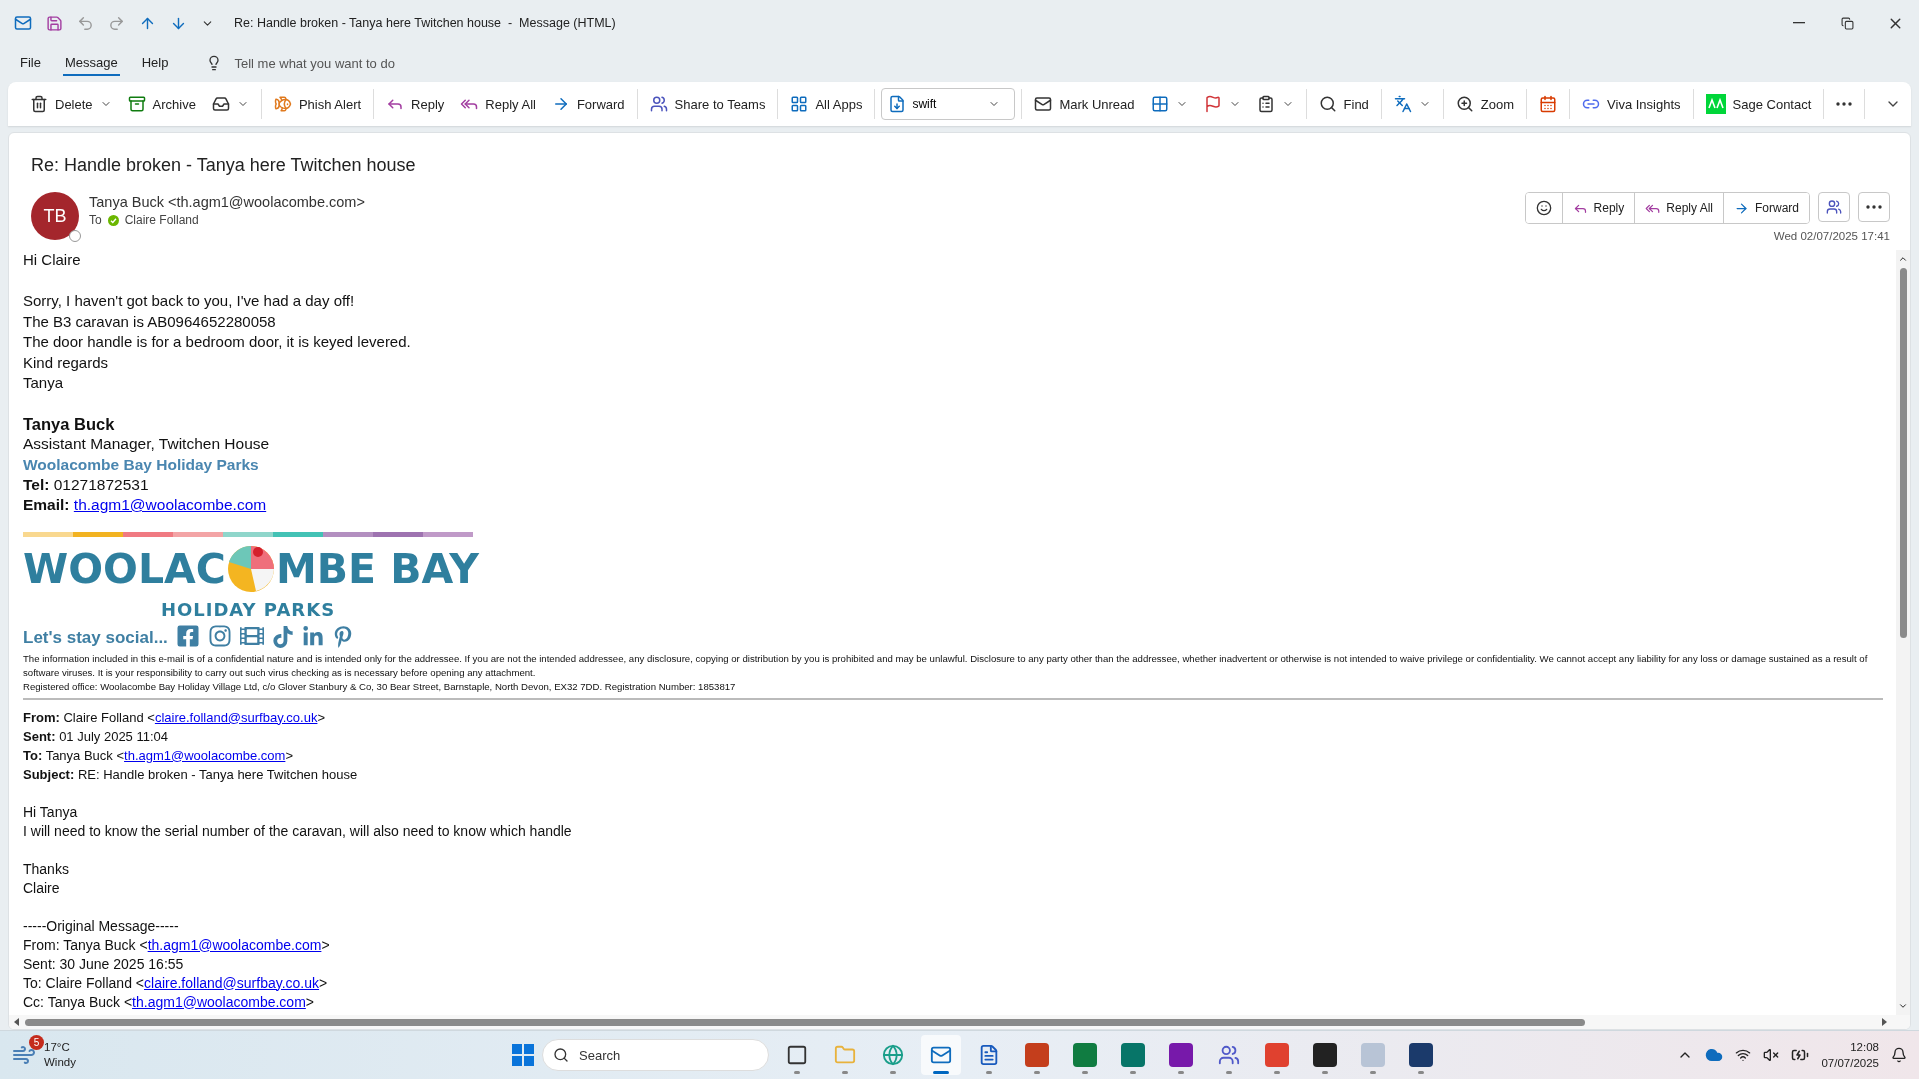 This screenshot has height=1079, width=1919. Describe the element at coordinates (1874, 207) in the screenshot. I see `more-button` at that location.